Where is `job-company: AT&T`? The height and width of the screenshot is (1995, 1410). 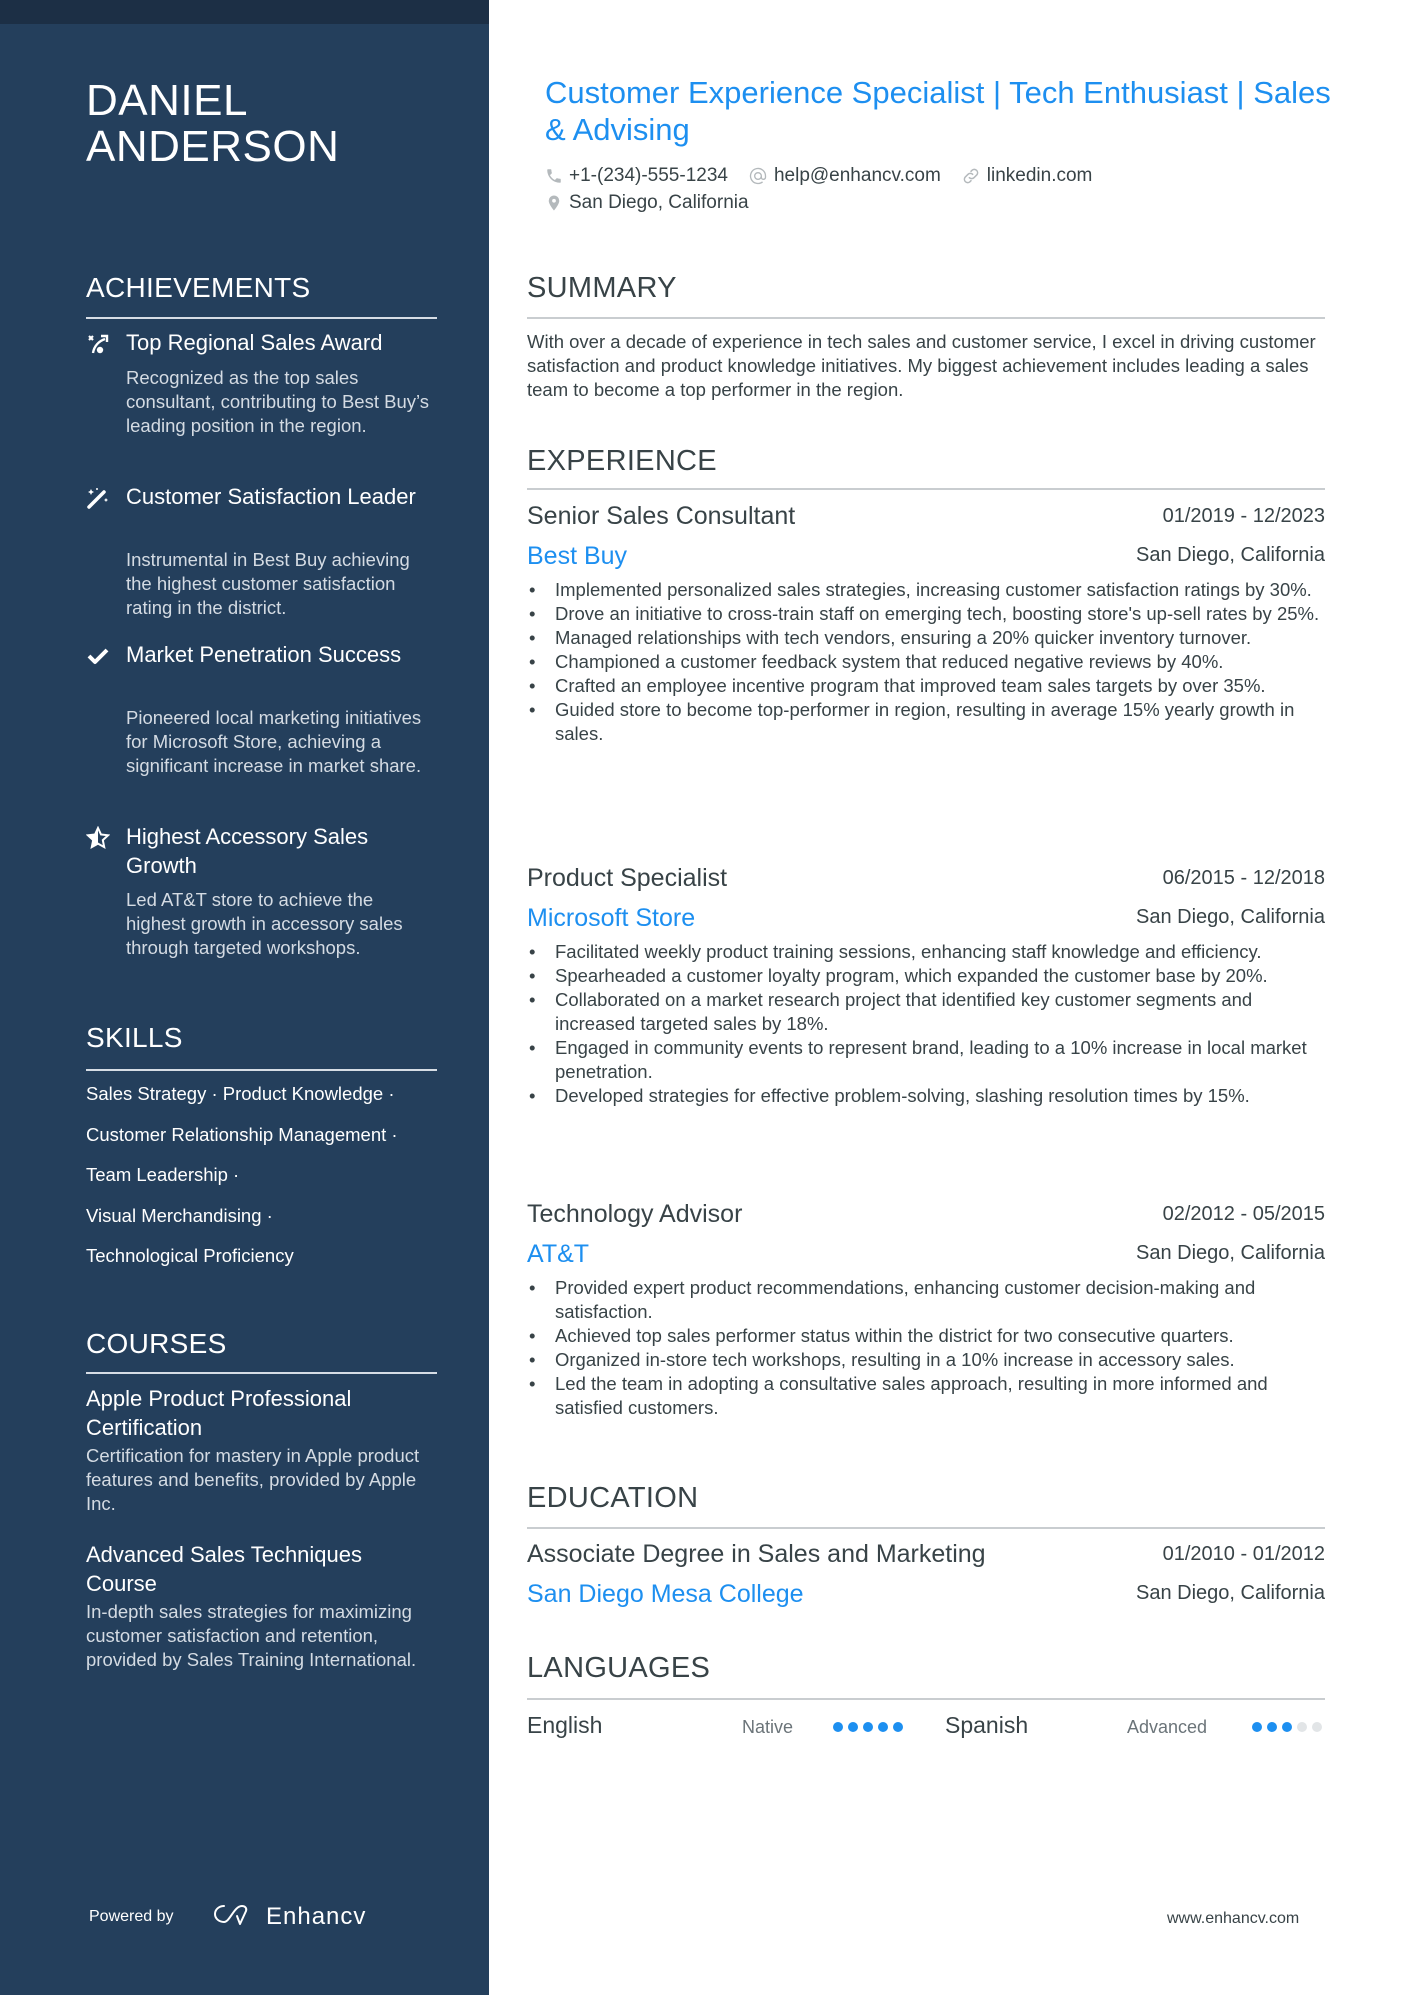
job-company: AT&T is located at coordinates (558, 1254).